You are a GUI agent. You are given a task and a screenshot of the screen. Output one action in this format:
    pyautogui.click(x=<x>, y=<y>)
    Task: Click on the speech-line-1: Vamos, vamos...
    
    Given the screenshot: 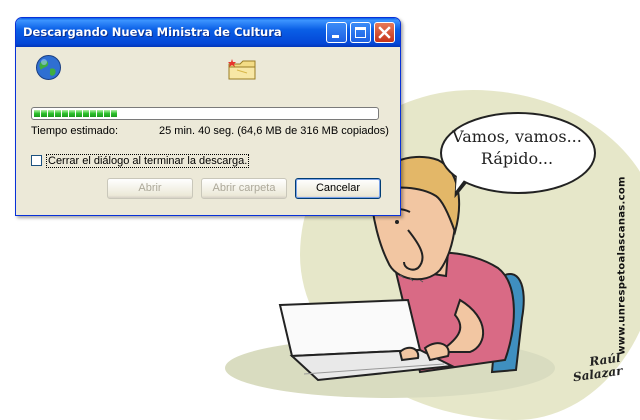 What is the action you would take?
    pyautogui.click(x=517, y=136)
    